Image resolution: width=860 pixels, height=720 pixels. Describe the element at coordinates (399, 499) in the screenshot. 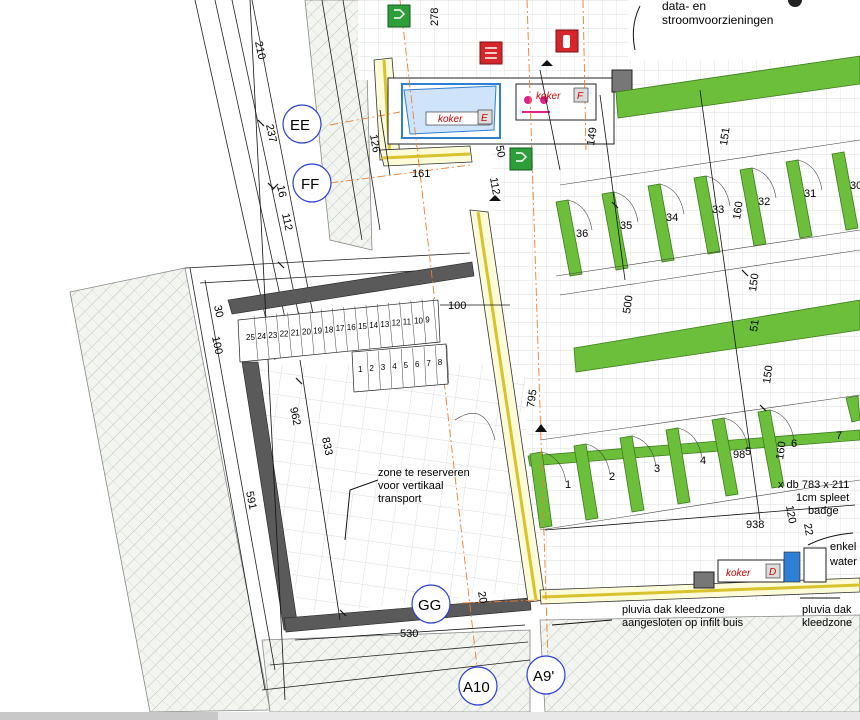

I see `note-zone-3: transport` at that location.